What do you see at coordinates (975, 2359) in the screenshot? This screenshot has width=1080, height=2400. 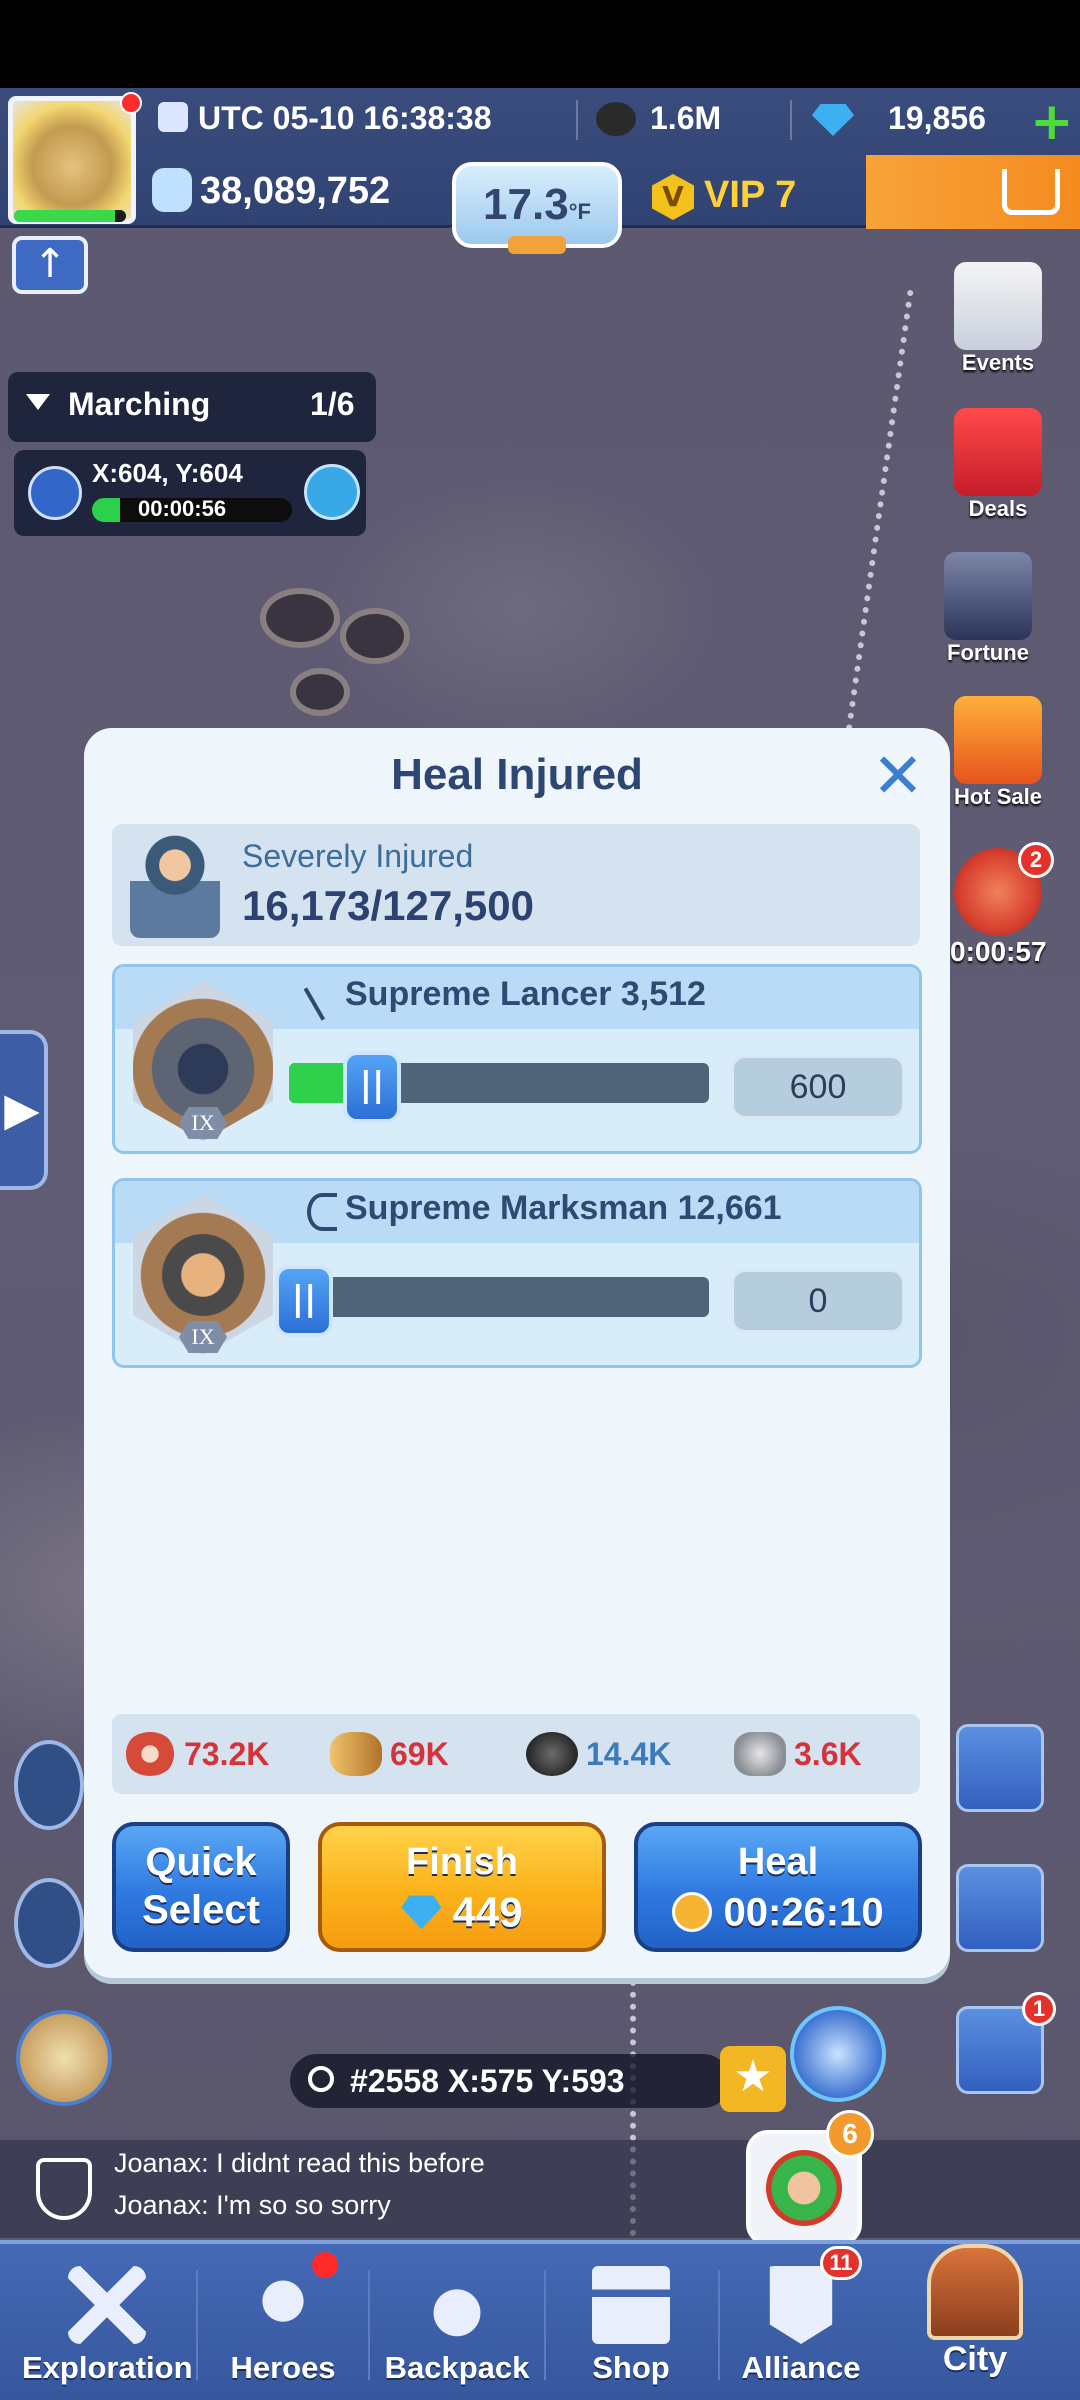 I see `nav-label: City` at bounding box center [975, 2359].